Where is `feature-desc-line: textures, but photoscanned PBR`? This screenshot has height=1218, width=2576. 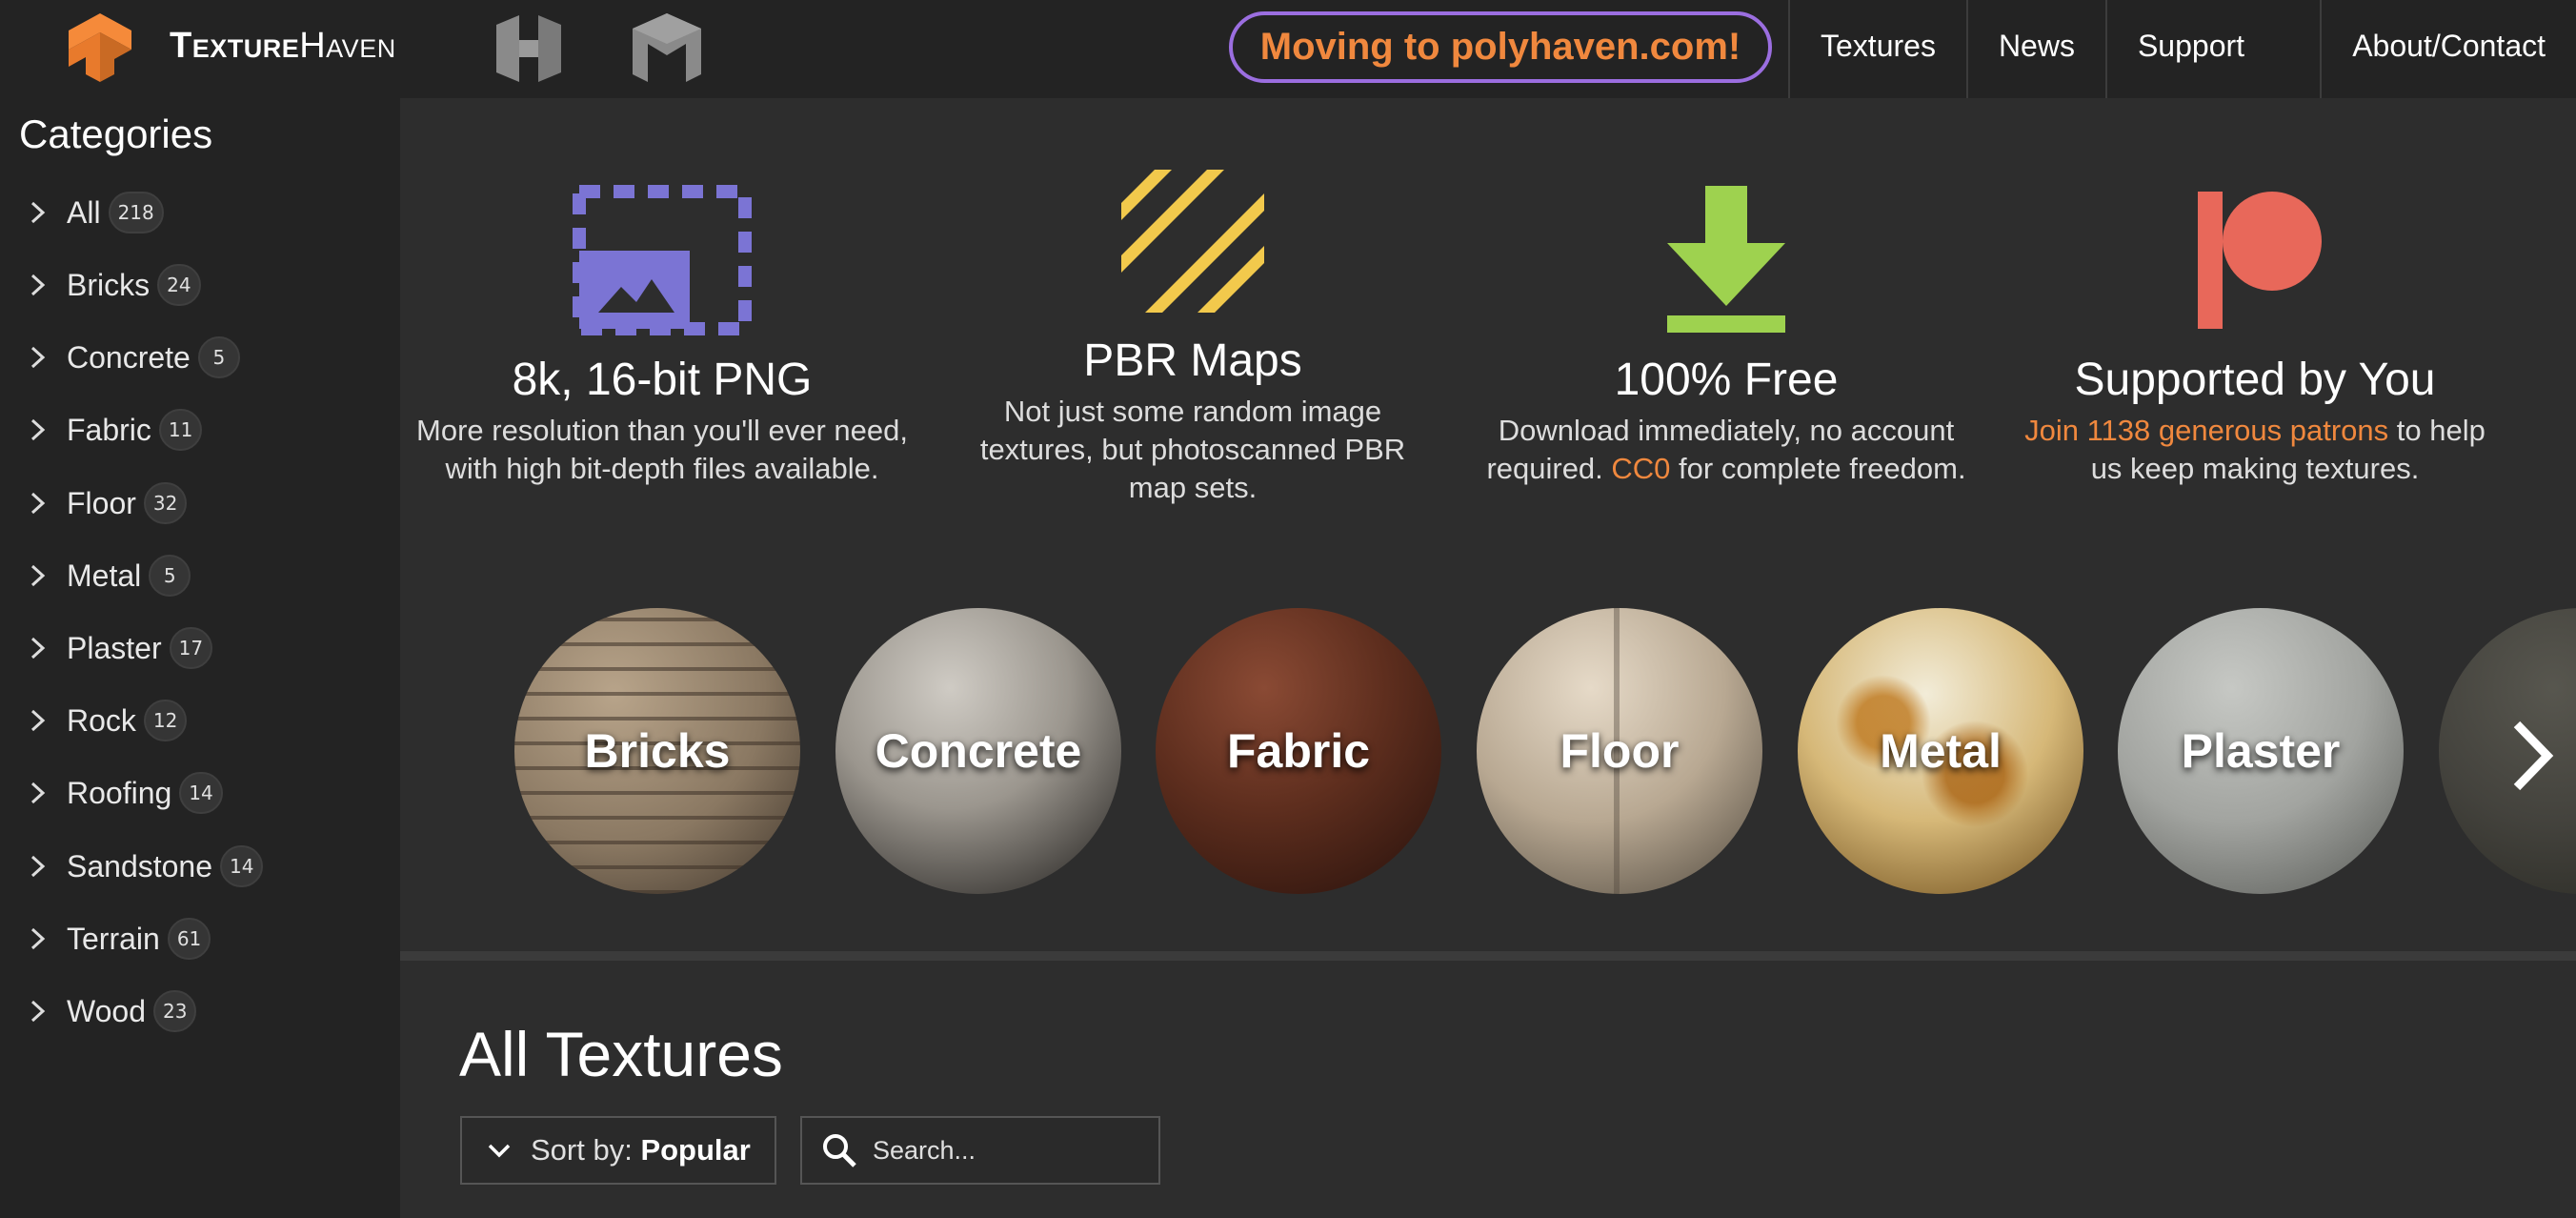
feature-desc-line: textures, but photoscanned PBR is located at coordinates (1192, 449).